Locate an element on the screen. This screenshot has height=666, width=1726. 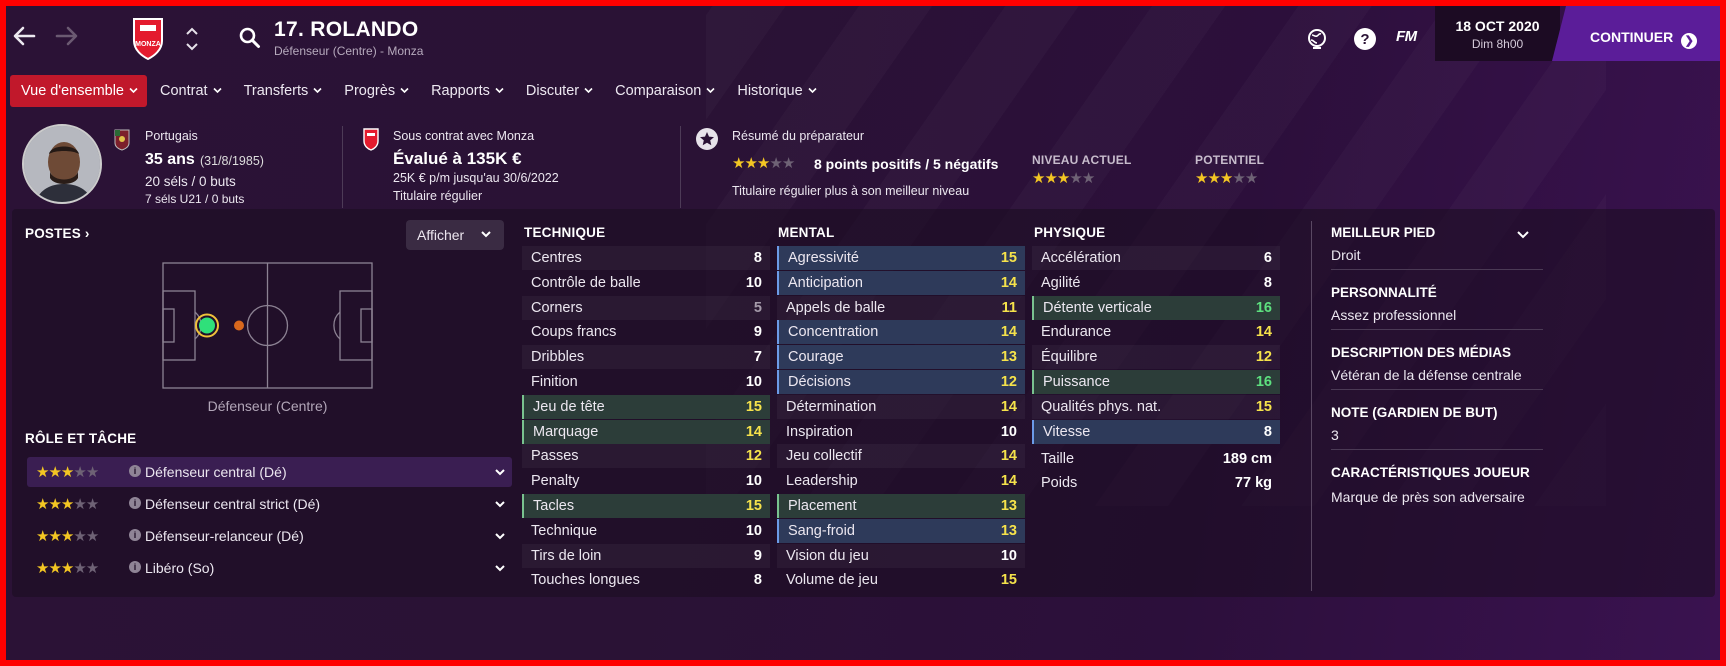
attribute-name: Jeu collectif is located at coordinates (824, 456).